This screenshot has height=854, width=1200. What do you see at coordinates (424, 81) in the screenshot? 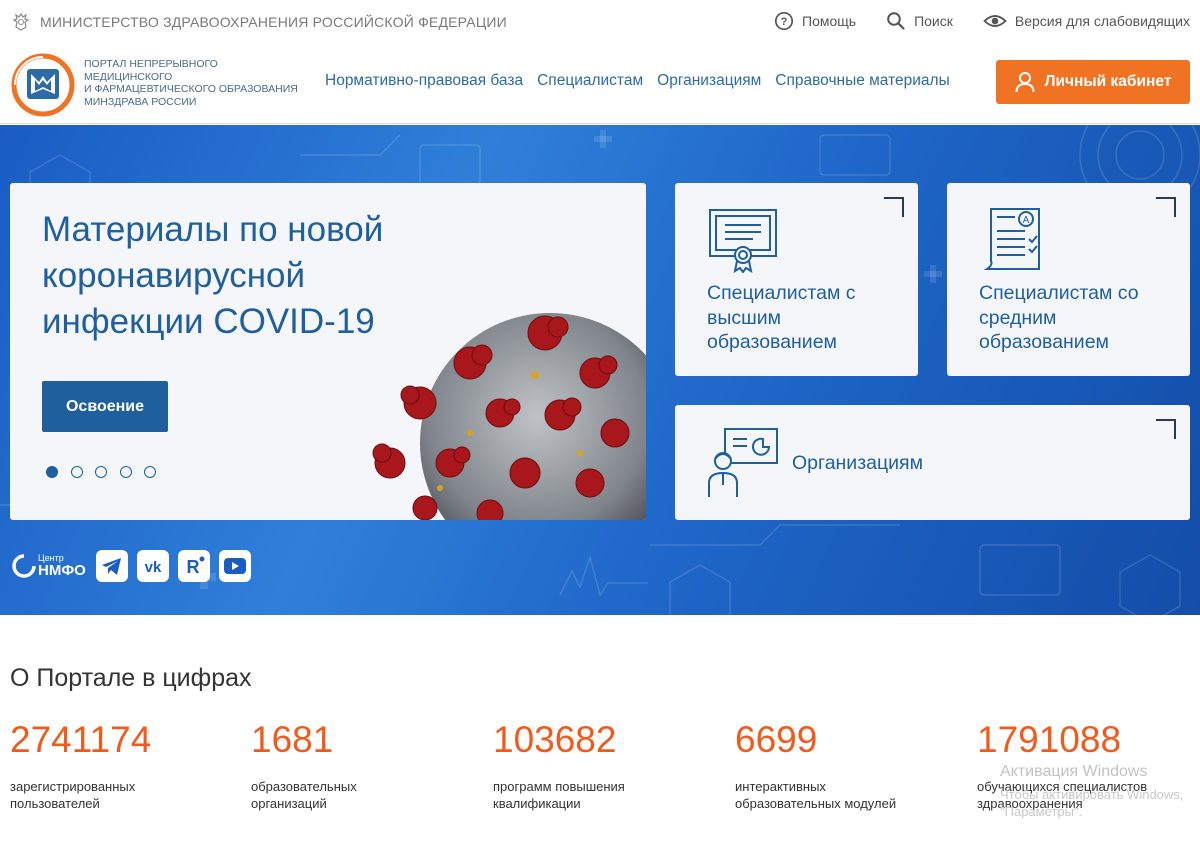
I see `nav-legal-base: Нормативно-правовая база` at bounding box center [424, 81].